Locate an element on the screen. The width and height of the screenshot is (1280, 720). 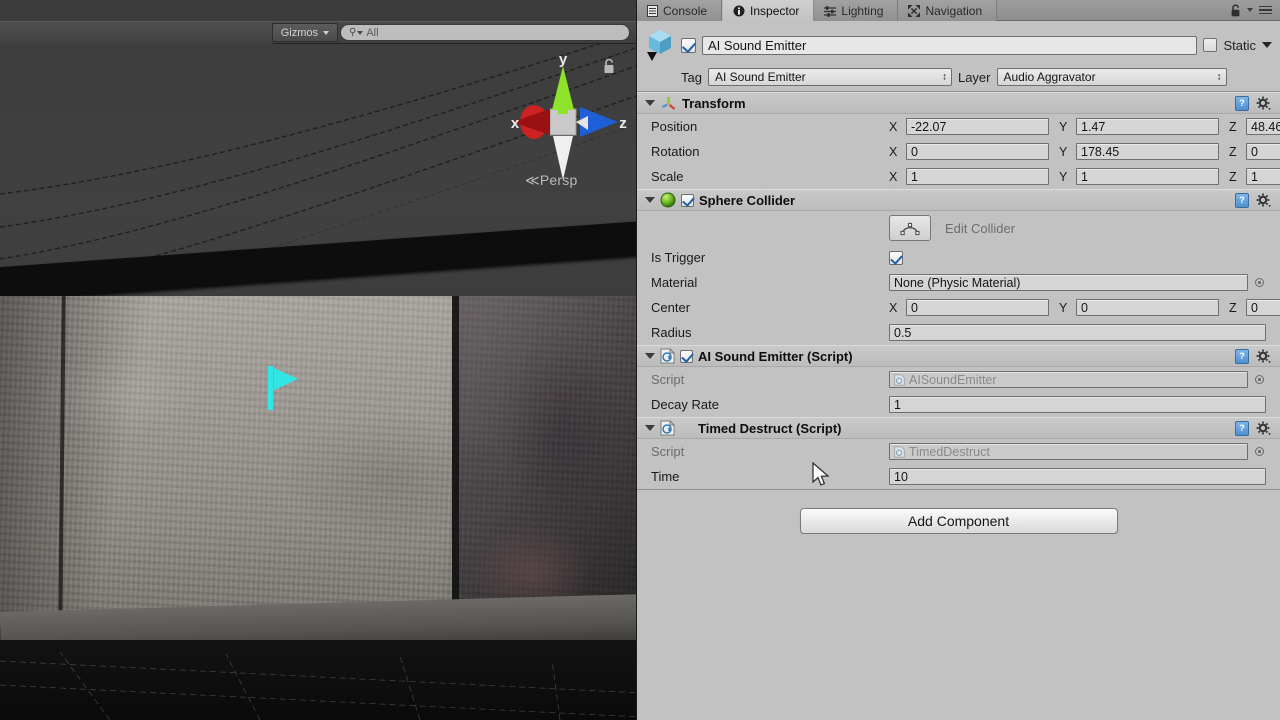
component-header-ai-sound-emitter: AI Sound Emitter (Script) ? is located at coordinates (958, 356).